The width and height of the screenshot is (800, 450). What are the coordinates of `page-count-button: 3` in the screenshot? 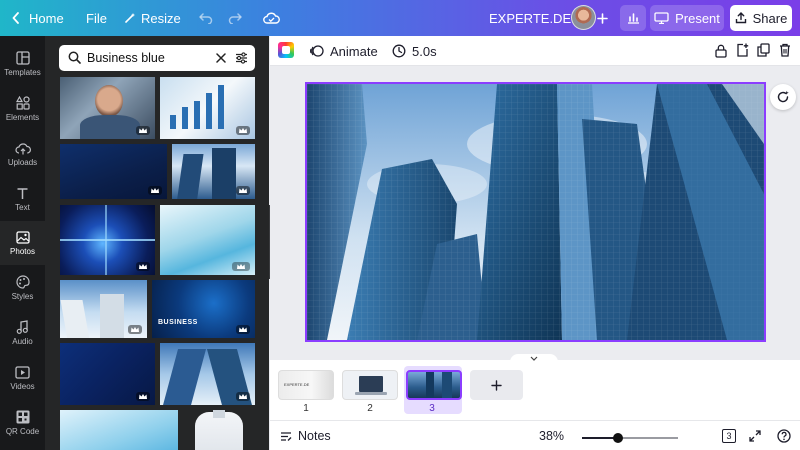 It's located at (729, 436).